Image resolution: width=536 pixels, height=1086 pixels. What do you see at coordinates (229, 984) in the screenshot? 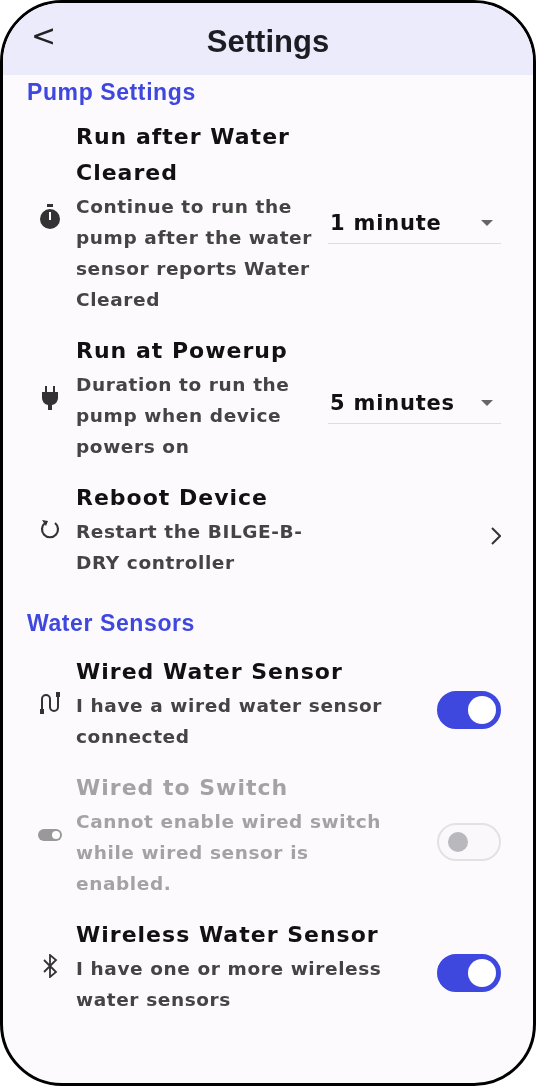
I see `setting-description: I have one or more wireless water sensors` at bounding box center [229, 984].